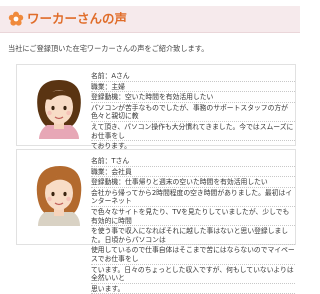 The image size is (320, 294). Describe the element at coordinates (193, 161) in the screenshot. I see `name-row: 名前：Tさん` at that location.